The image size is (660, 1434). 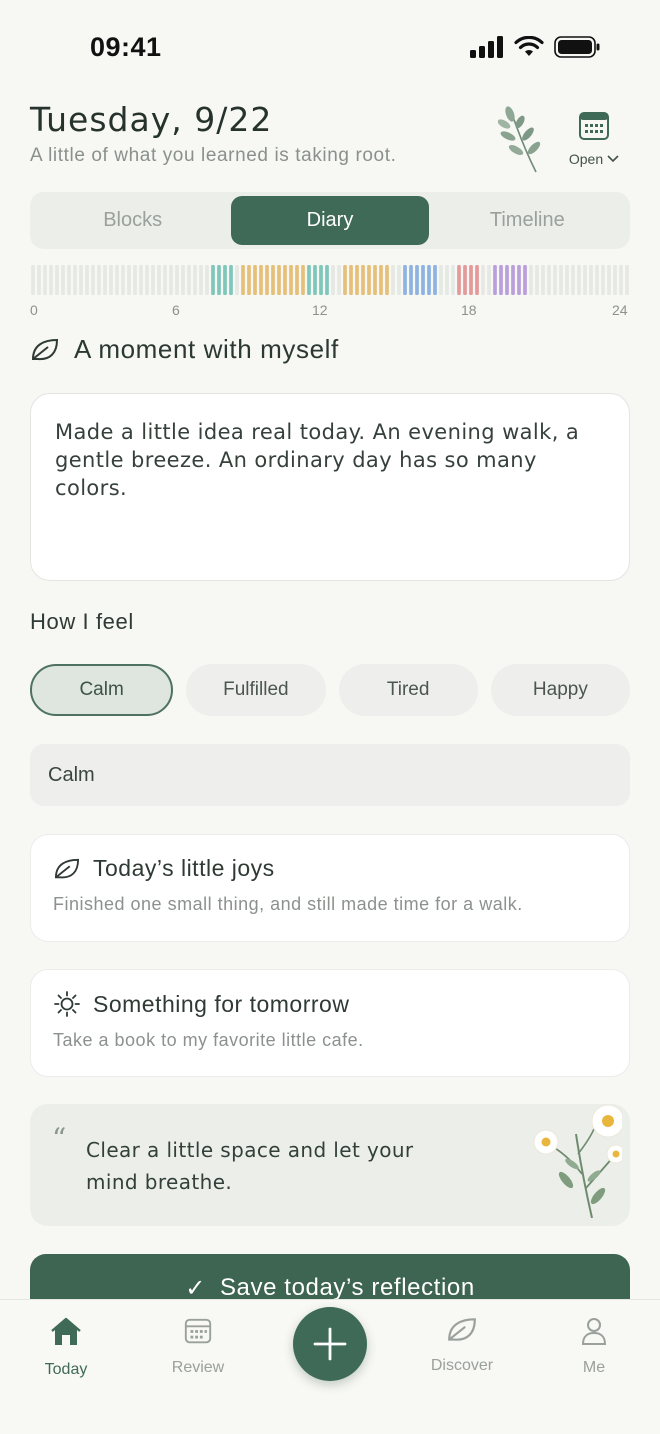 I want to click on tab-today-label: Today, so click(x=66, y=1369).